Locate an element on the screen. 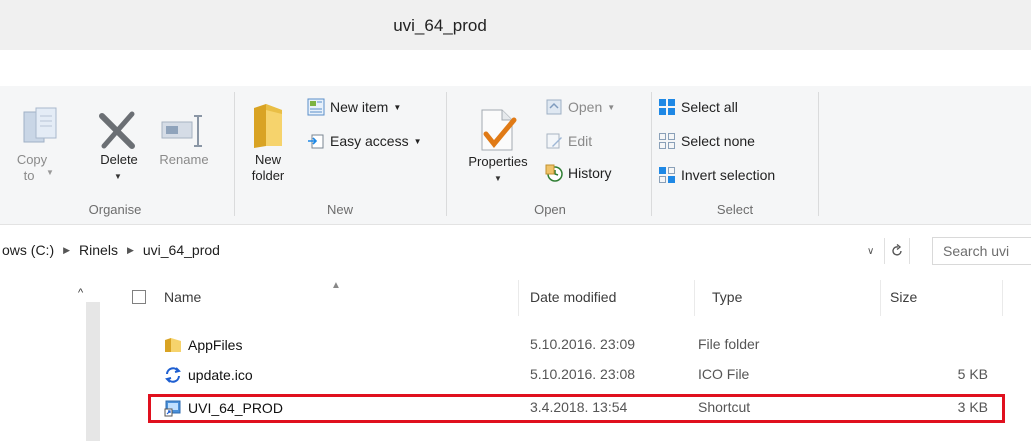 This screenshot has height=441, width=1031. sort-ascending-icon: ▲ is located at coordinates (336, 285).